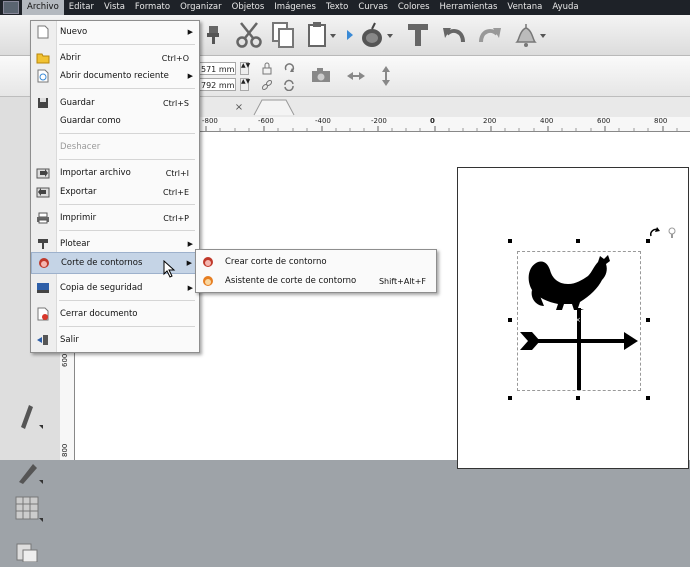 Image resolution: width=690 pixels, height=567 pixels. I want to click on ruler-label: -600, so click(266, 121).